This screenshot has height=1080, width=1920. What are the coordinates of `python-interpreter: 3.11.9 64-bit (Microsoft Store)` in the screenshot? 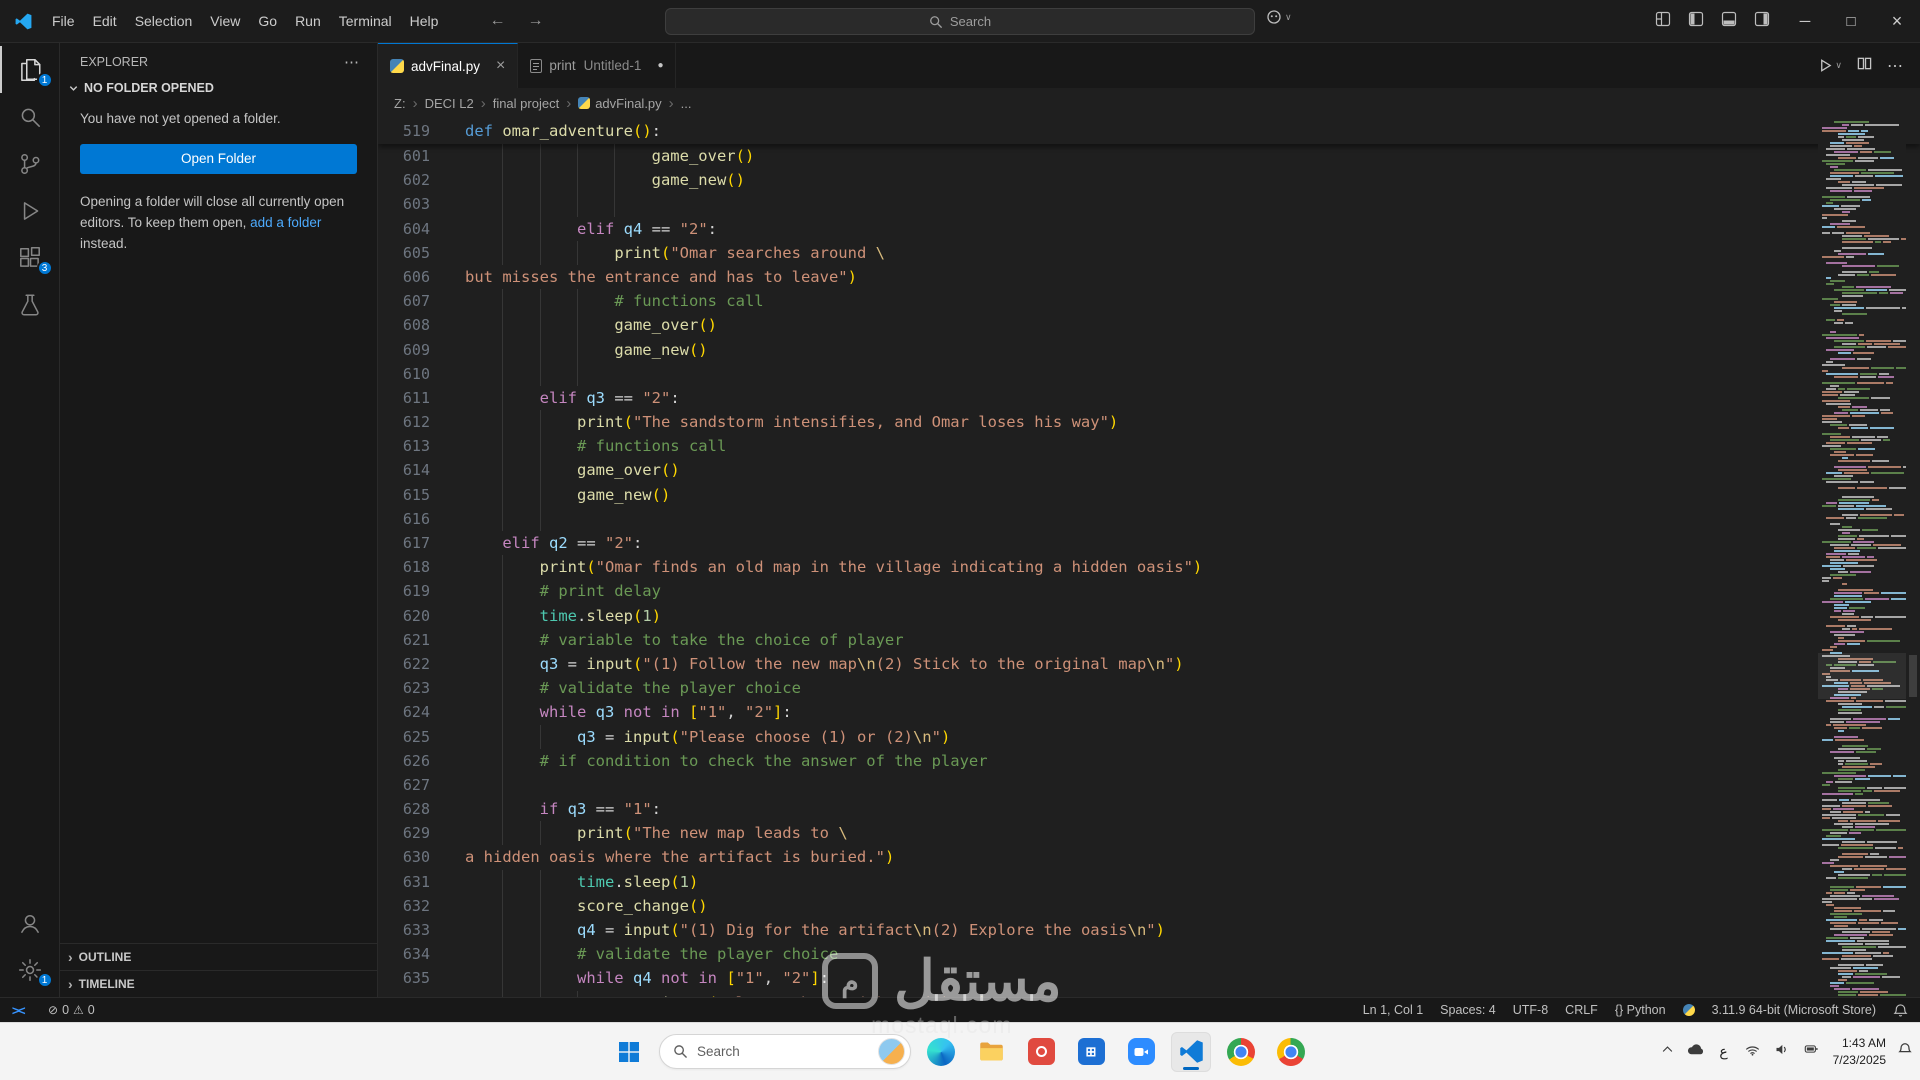 It's located at (1794, 1010).